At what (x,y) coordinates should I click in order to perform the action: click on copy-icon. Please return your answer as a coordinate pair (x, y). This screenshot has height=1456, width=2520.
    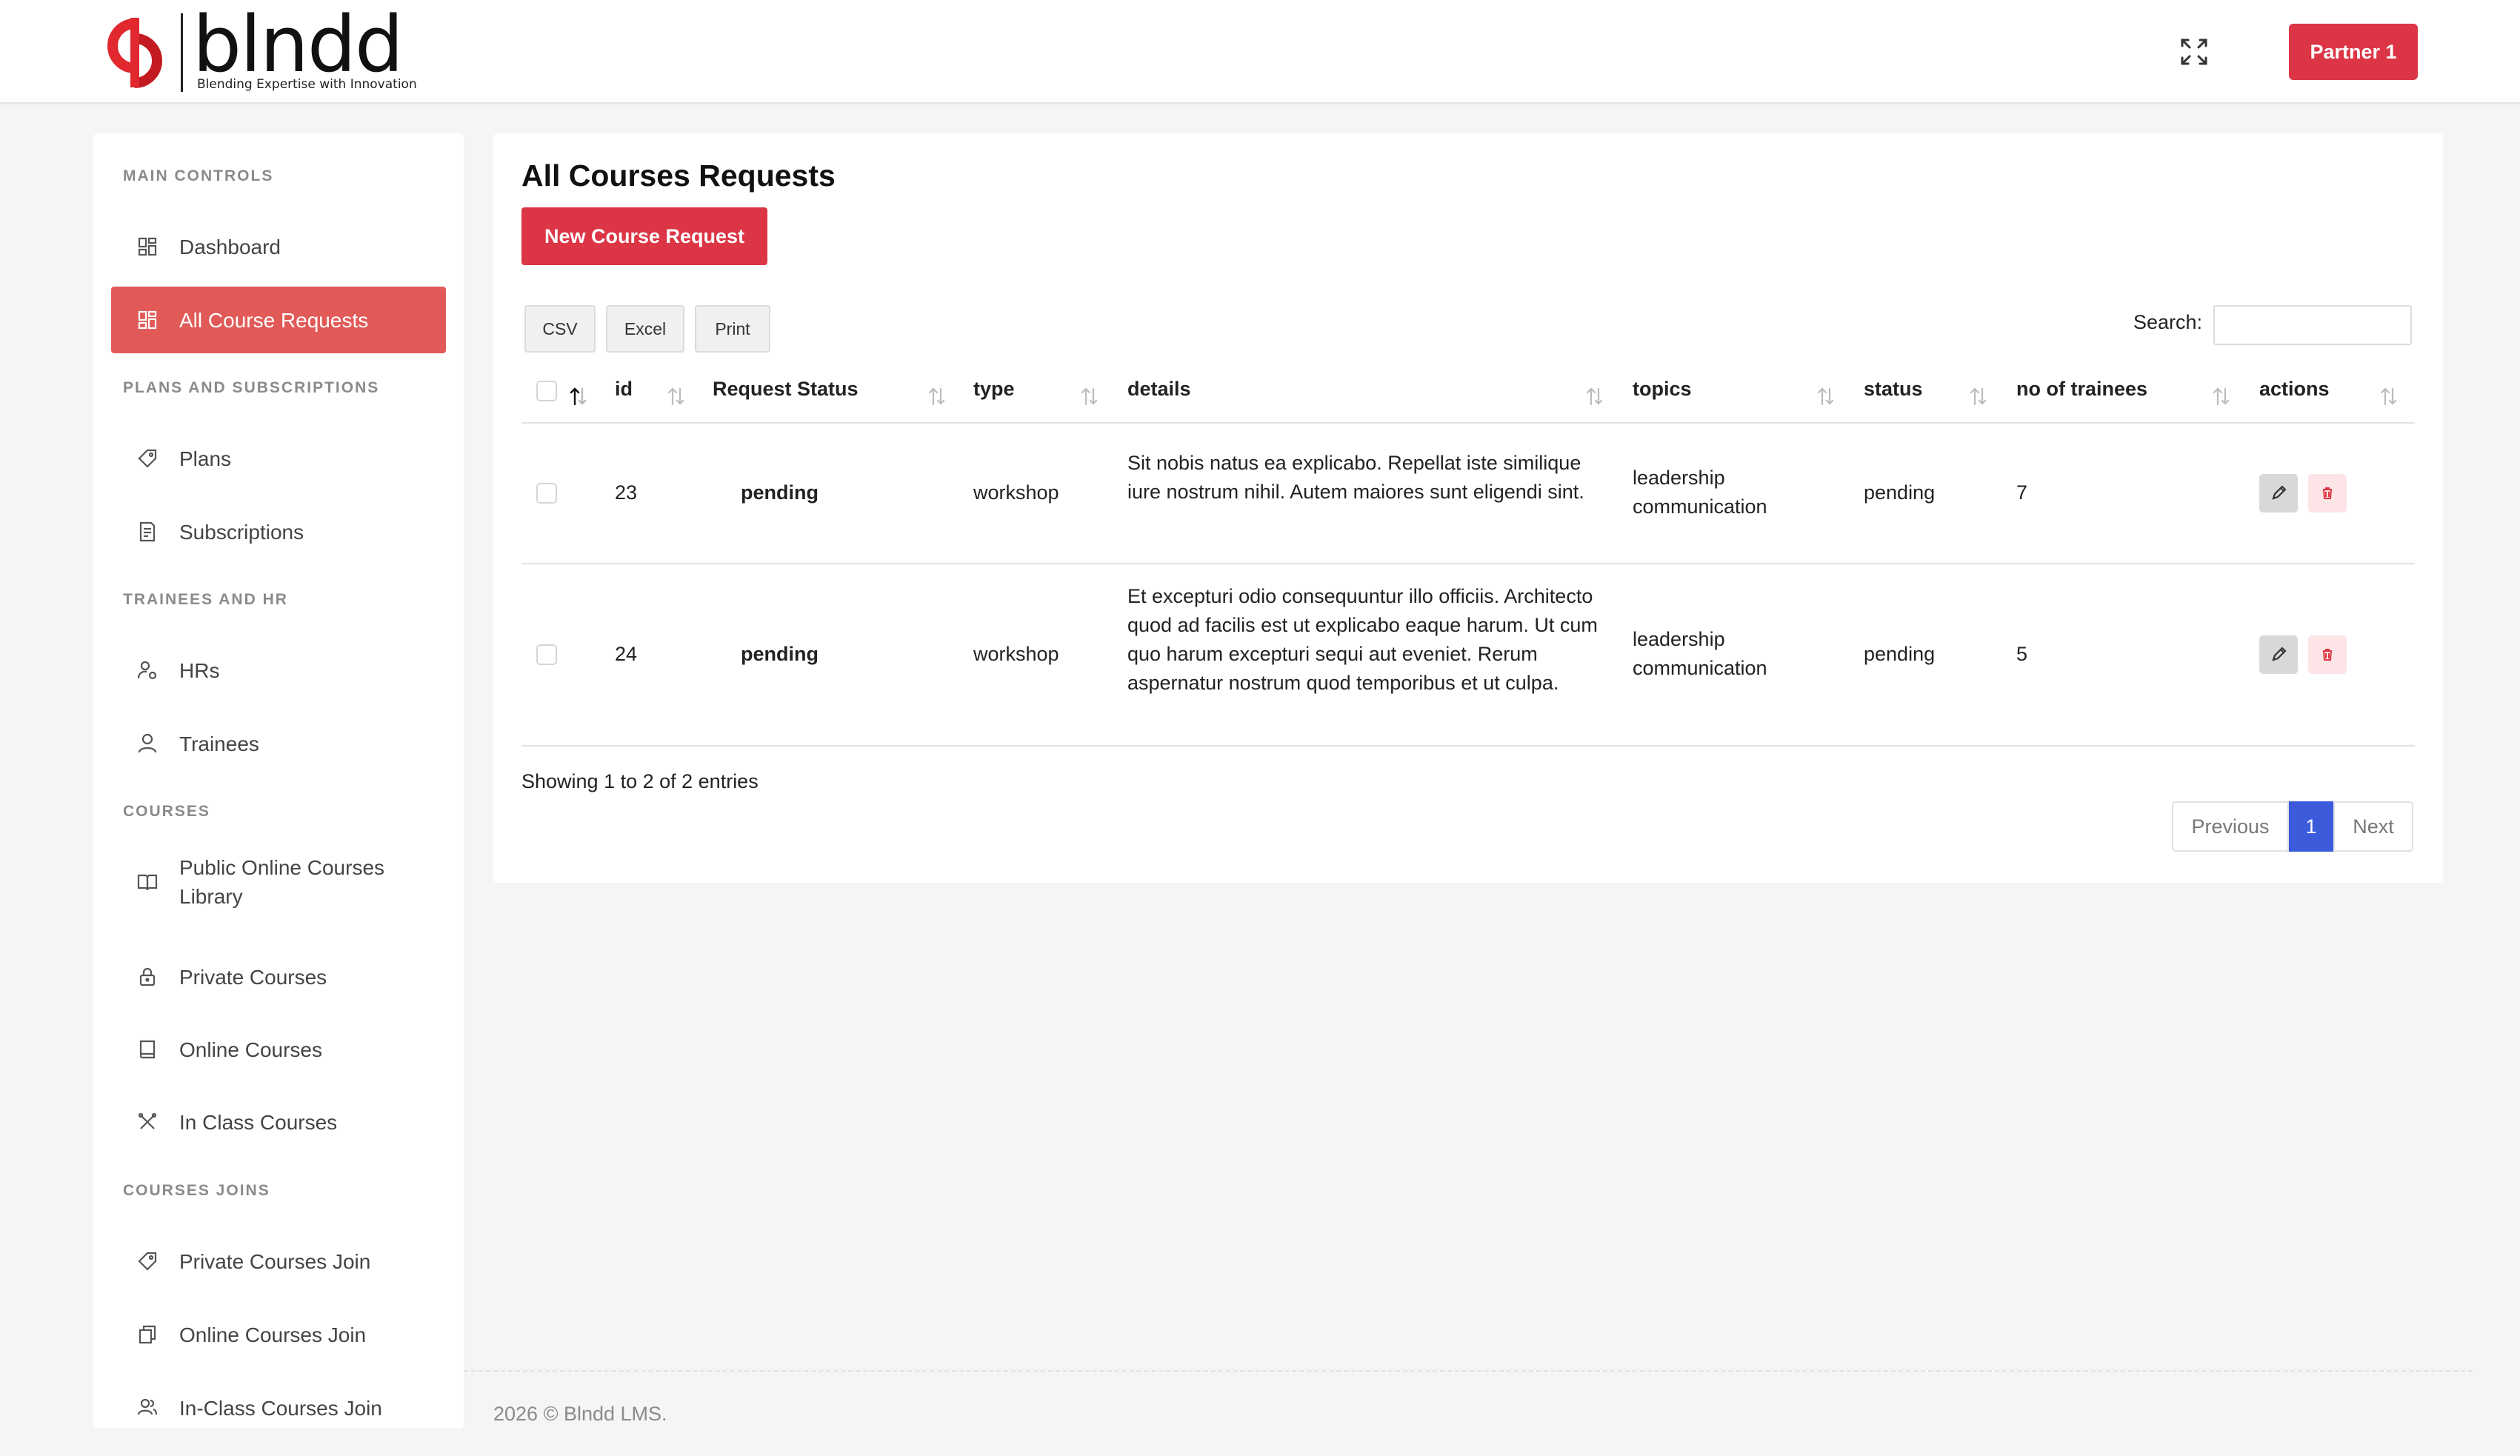
    Looking at the image, I should click on (147, 1334).